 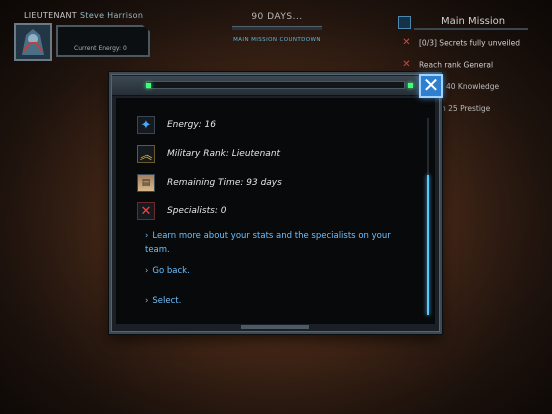 What do you see at coordinates (171, 271) in the screenshot?
I see `option-text: Go back.` at bounding box center [171, 271].